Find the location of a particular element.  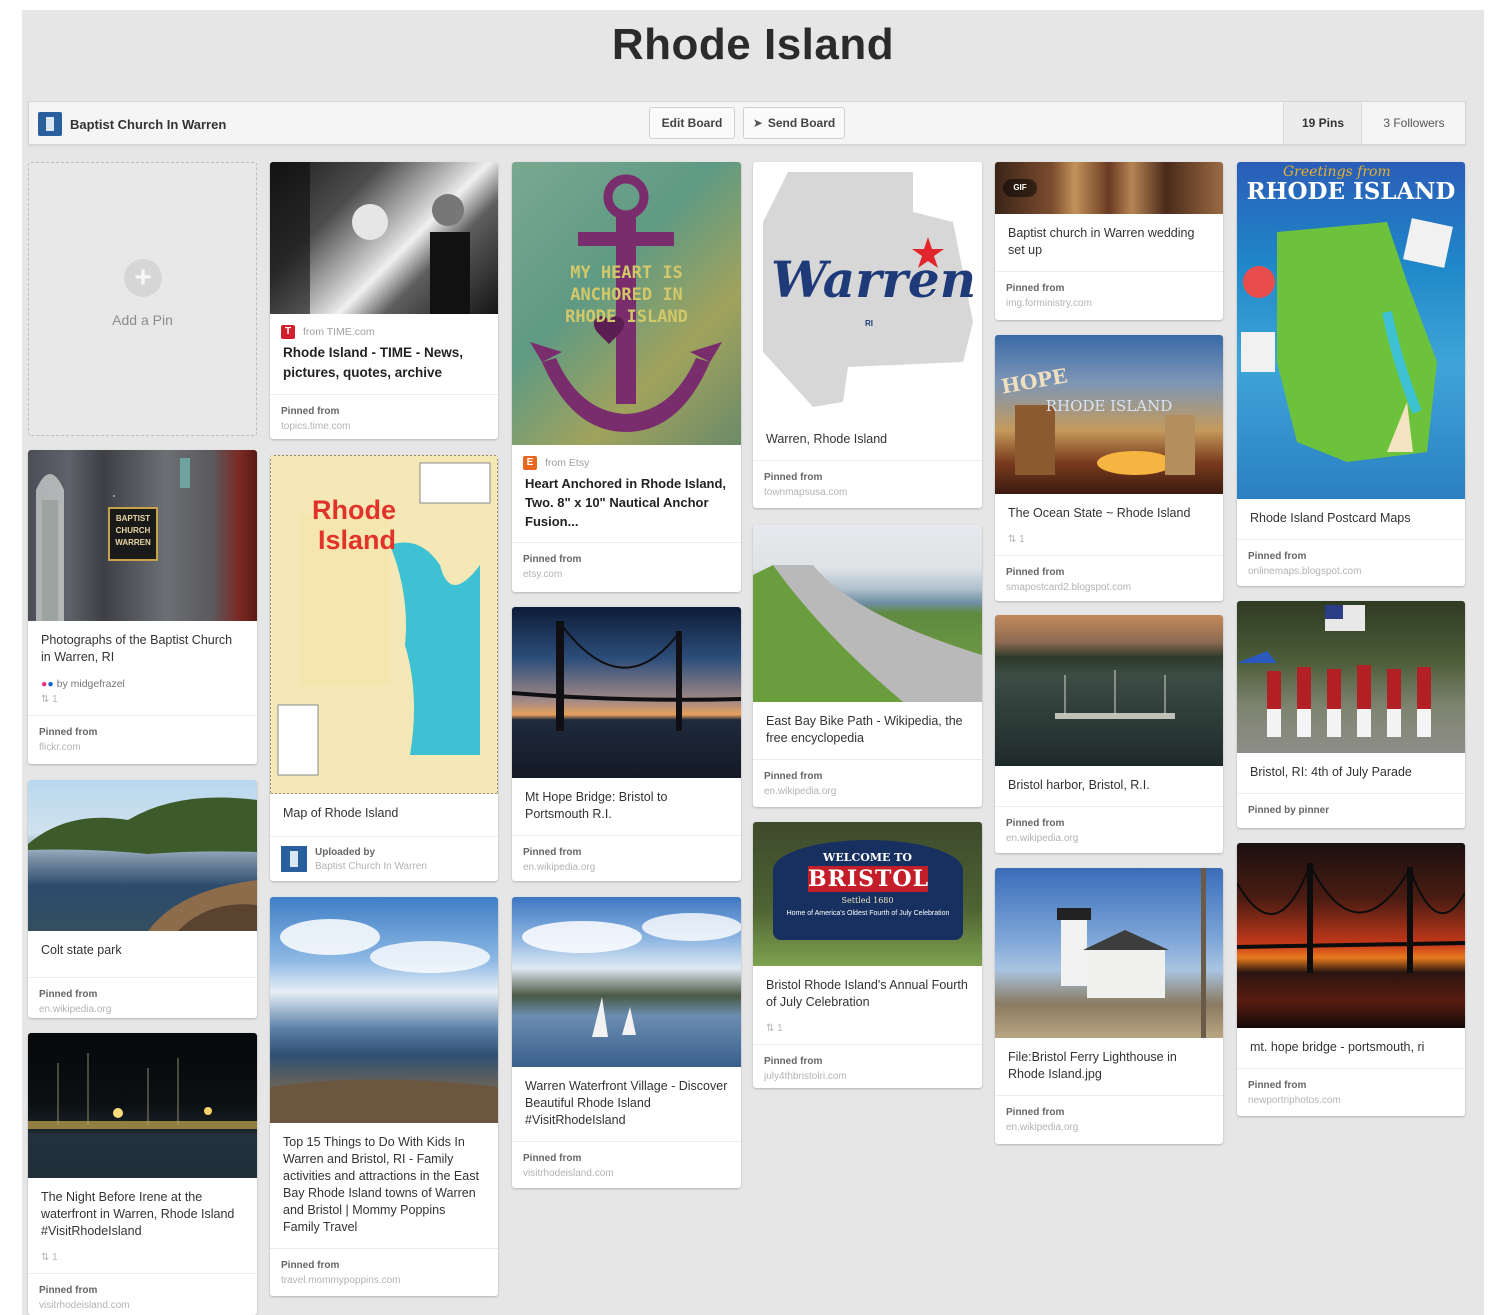

pin-image: HOPE RHODE ISLAND is located at coordinates (1109, 414).